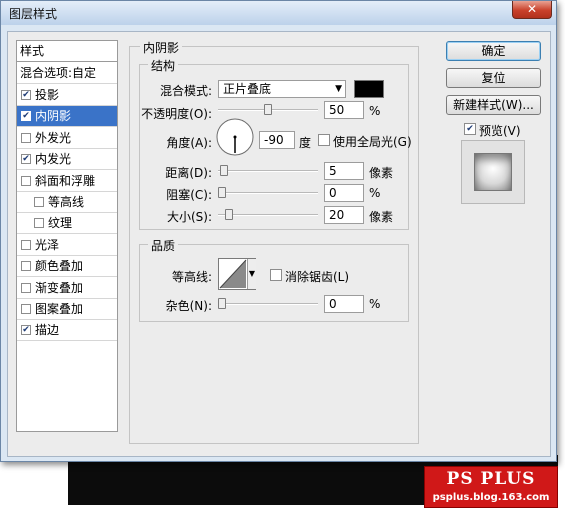  I want to click on styles-list-header: 样式, so click(67, 51).